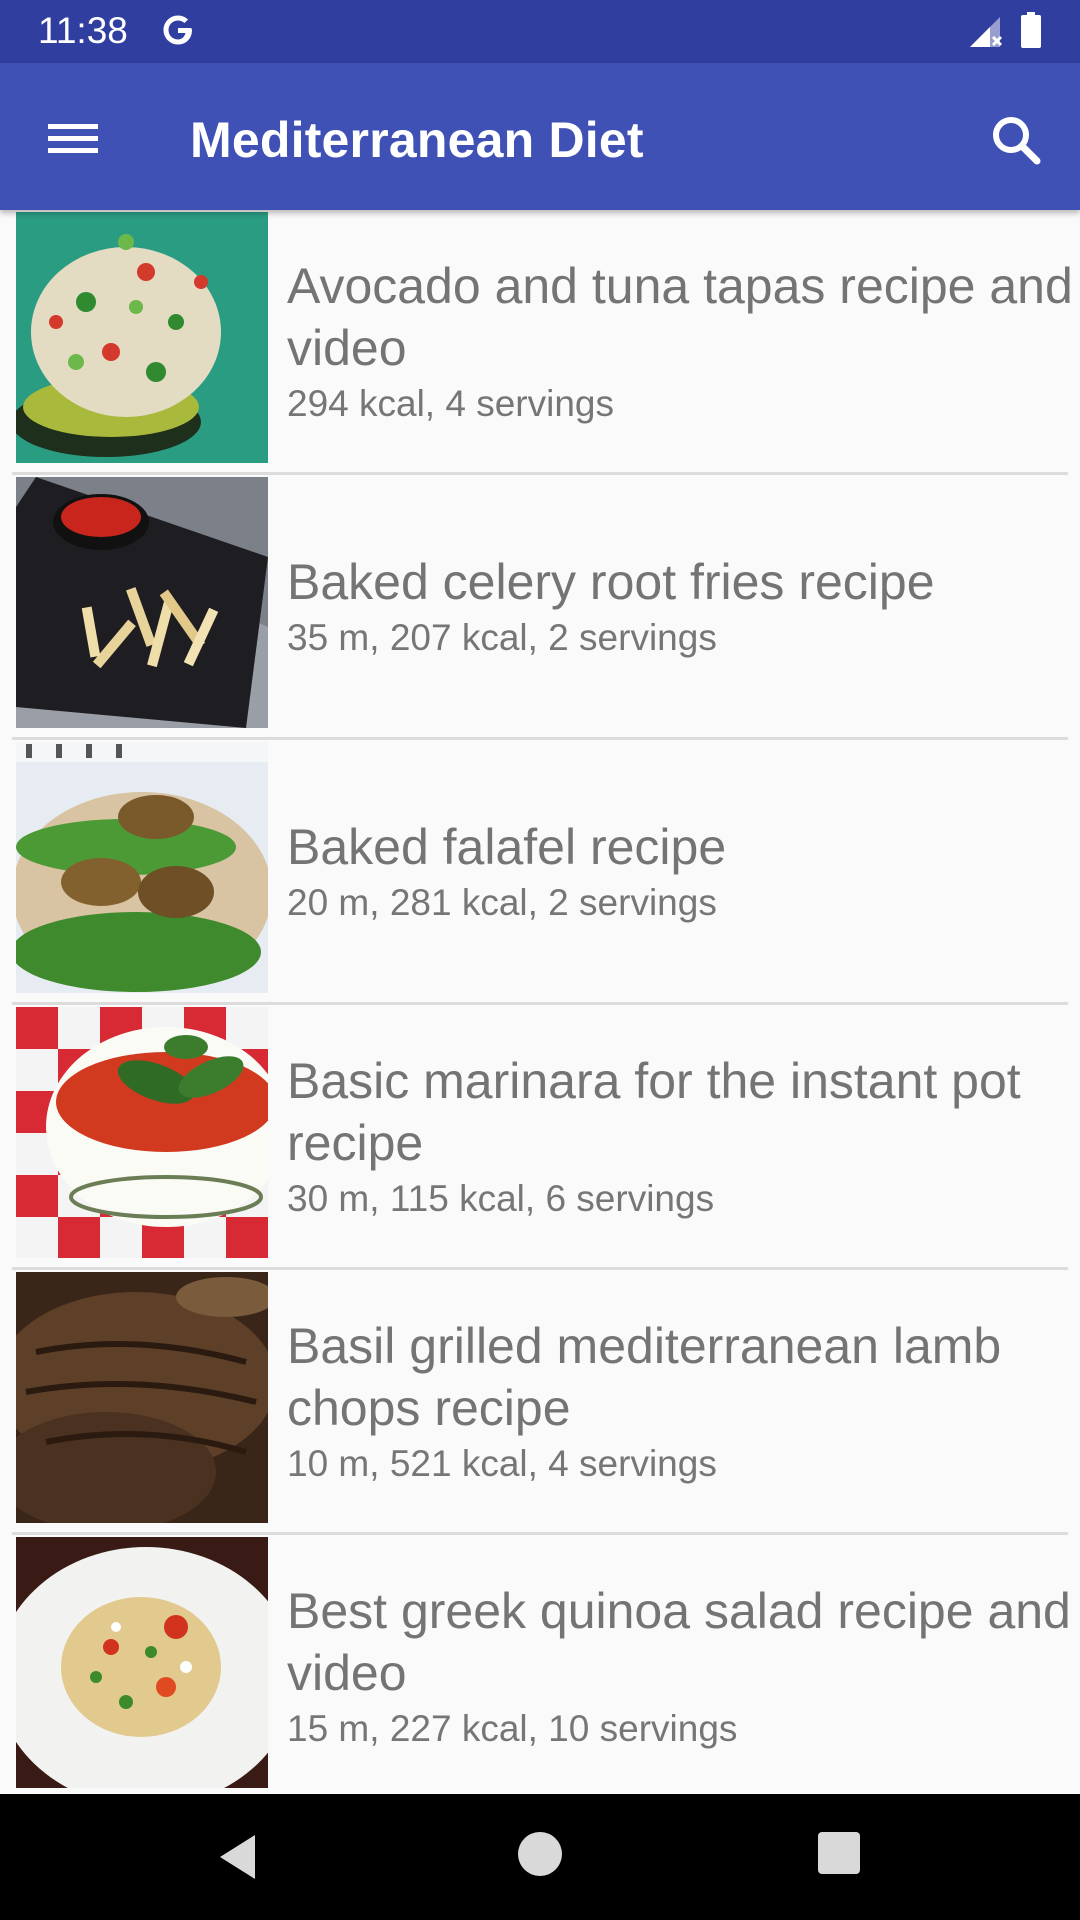 This screenshot has width=1080, height=1920. Describe the element at coordinates (611, 582) in the screenshot. I see `recipe-title: Baked celery root fries recipe` at that location.